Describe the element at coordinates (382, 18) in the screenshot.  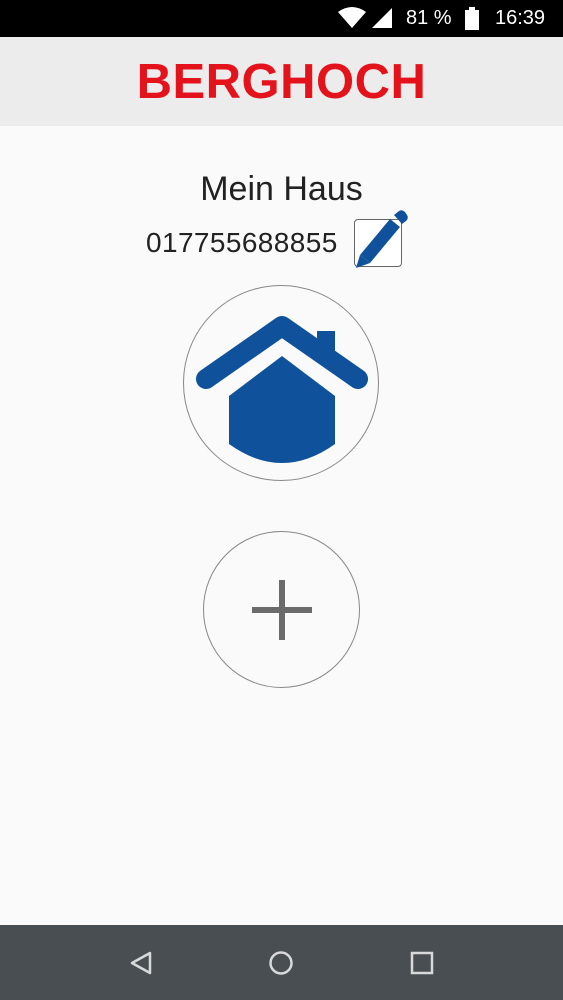
I see `cell-signal-icon` at that location.